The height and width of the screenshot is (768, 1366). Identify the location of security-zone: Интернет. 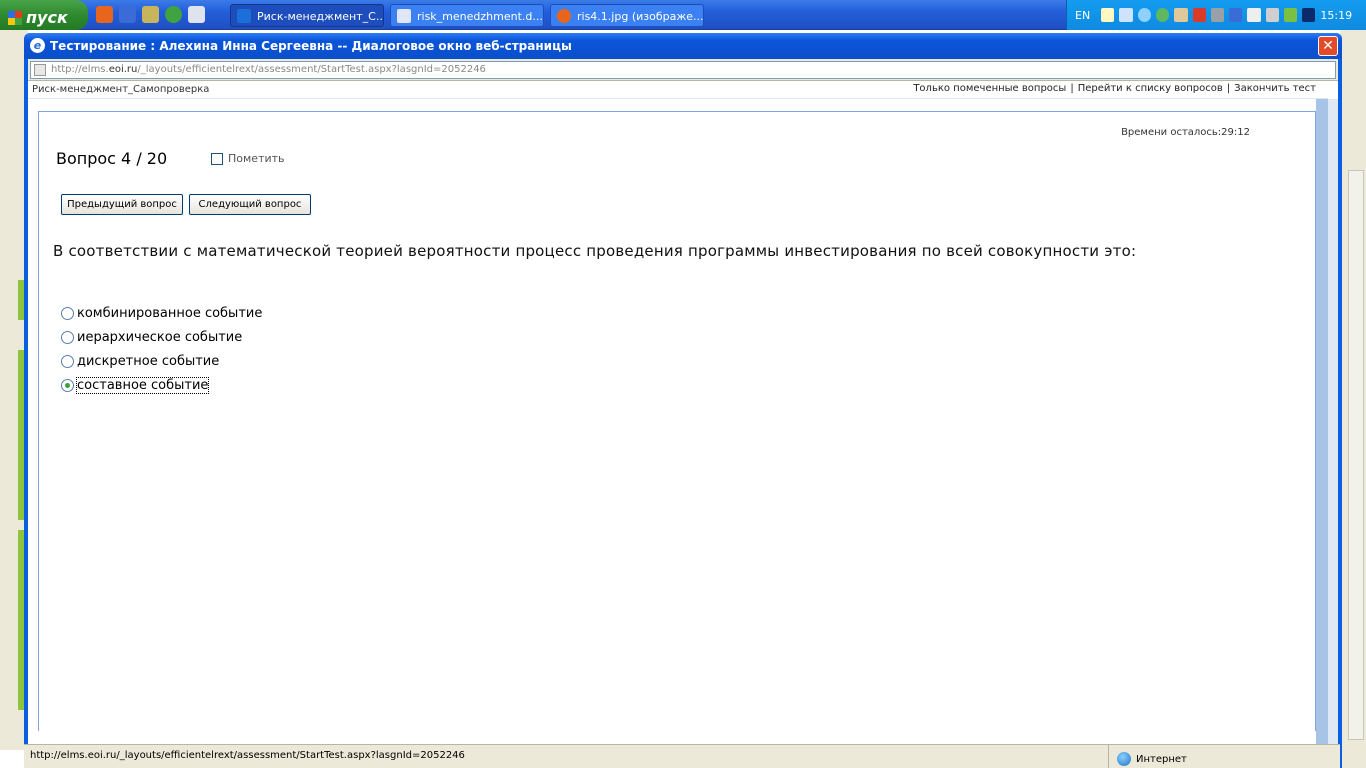
(1208, 756).